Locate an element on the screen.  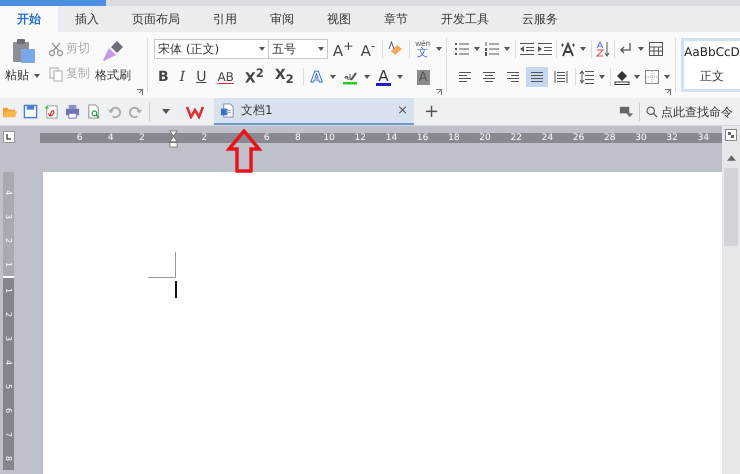
ruler-number: 14 is located at coordinates (392, 138).